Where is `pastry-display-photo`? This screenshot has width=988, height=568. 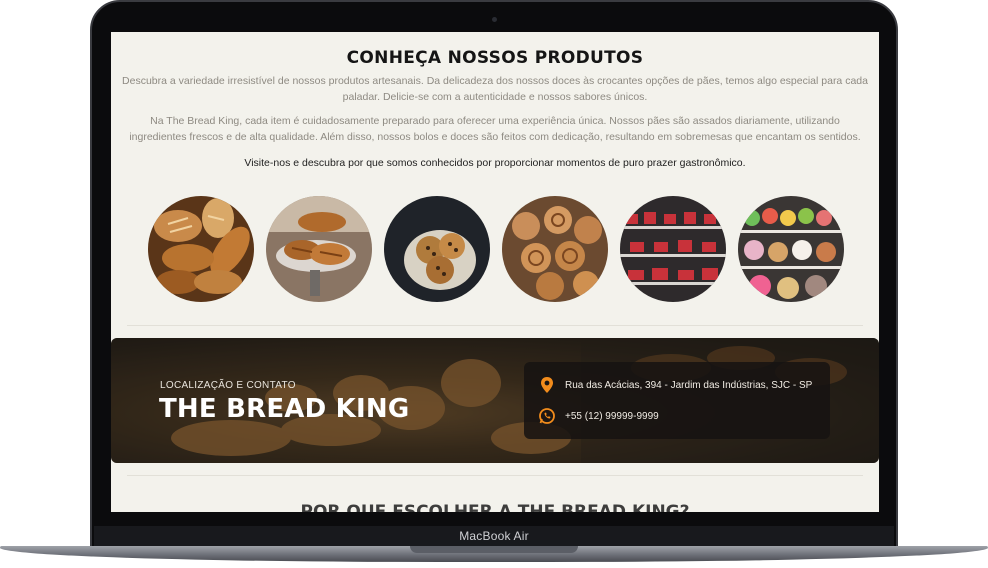 pastry-display-photo is located at coordinates (673, 249).